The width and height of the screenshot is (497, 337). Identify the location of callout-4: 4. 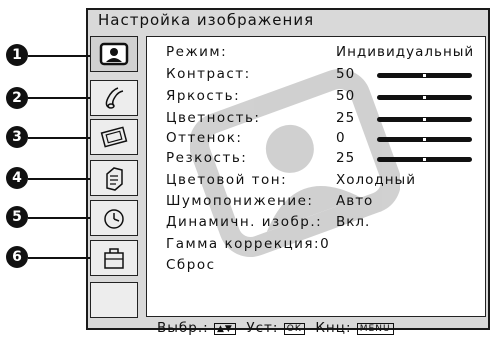
(17, 178).